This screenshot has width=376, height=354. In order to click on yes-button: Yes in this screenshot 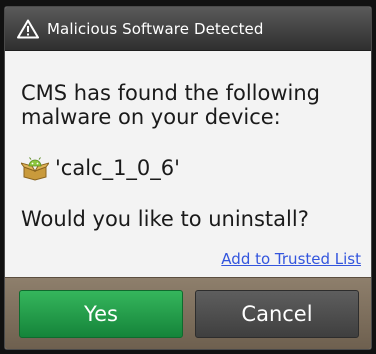, I will do `click(101, 314)`.